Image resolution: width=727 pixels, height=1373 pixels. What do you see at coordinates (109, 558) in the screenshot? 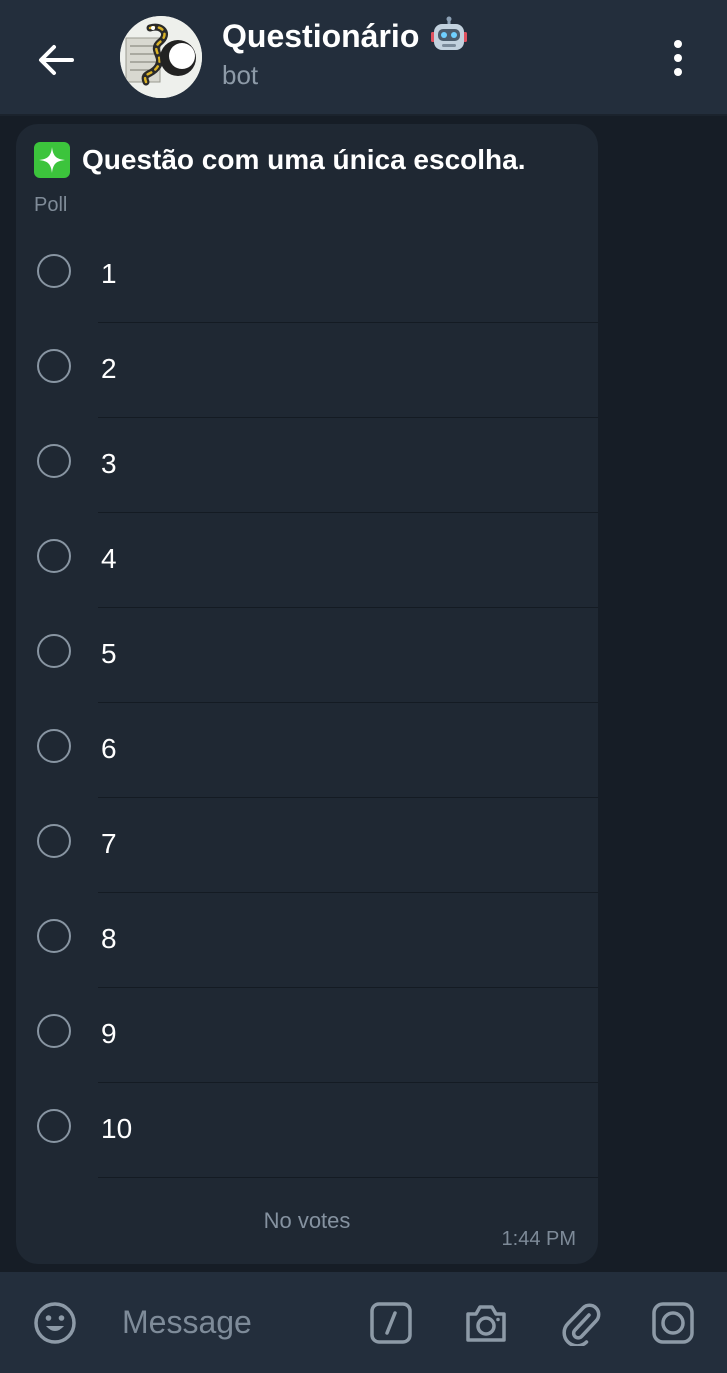
I see `poll-option-label: 4` at bounding box center [109, 558].